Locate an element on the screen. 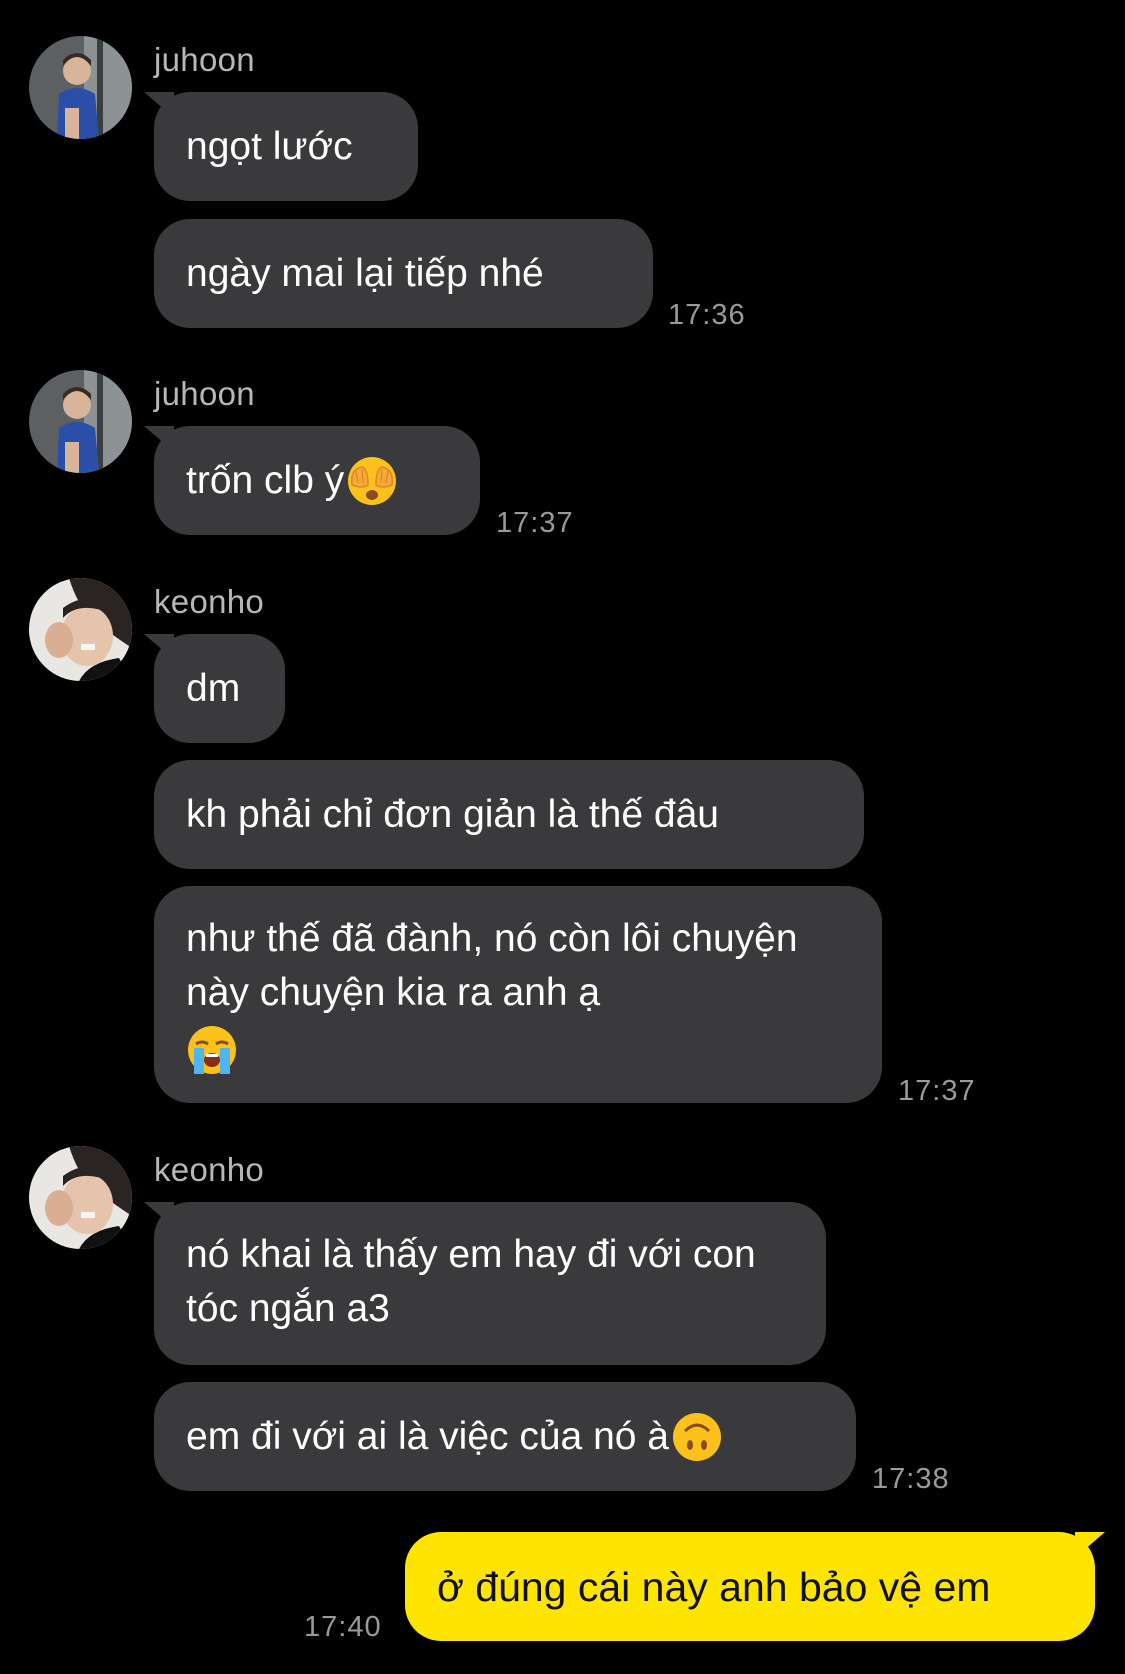 Image resolution: width=1125 pixels, height=1674 pixels. message-bubble: ngọt lước is located at coordinates (286, 146).